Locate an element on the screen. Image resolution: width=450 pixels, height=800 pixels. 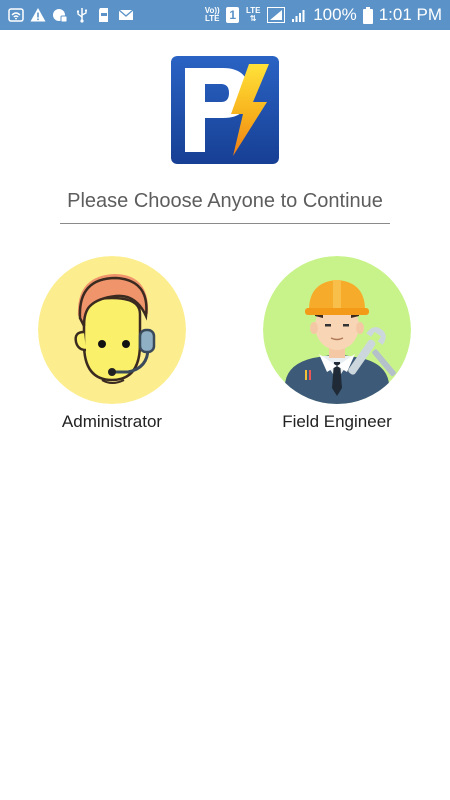
status-bar: Vo)) LTE 1 LTE ⇅ 100% 1:01 PM is located at coordinates (225, 15).